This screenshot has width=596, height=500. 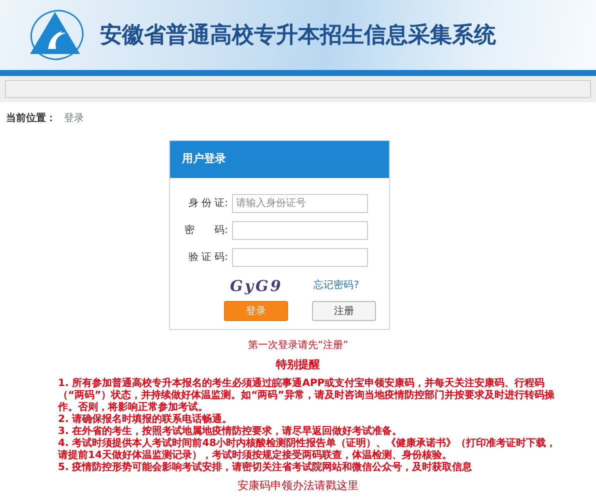 What do you see at coordinates (300, 203) in the screenshot?
I see `input-field: 请输入身份证号` at bounding box center [300, 203].